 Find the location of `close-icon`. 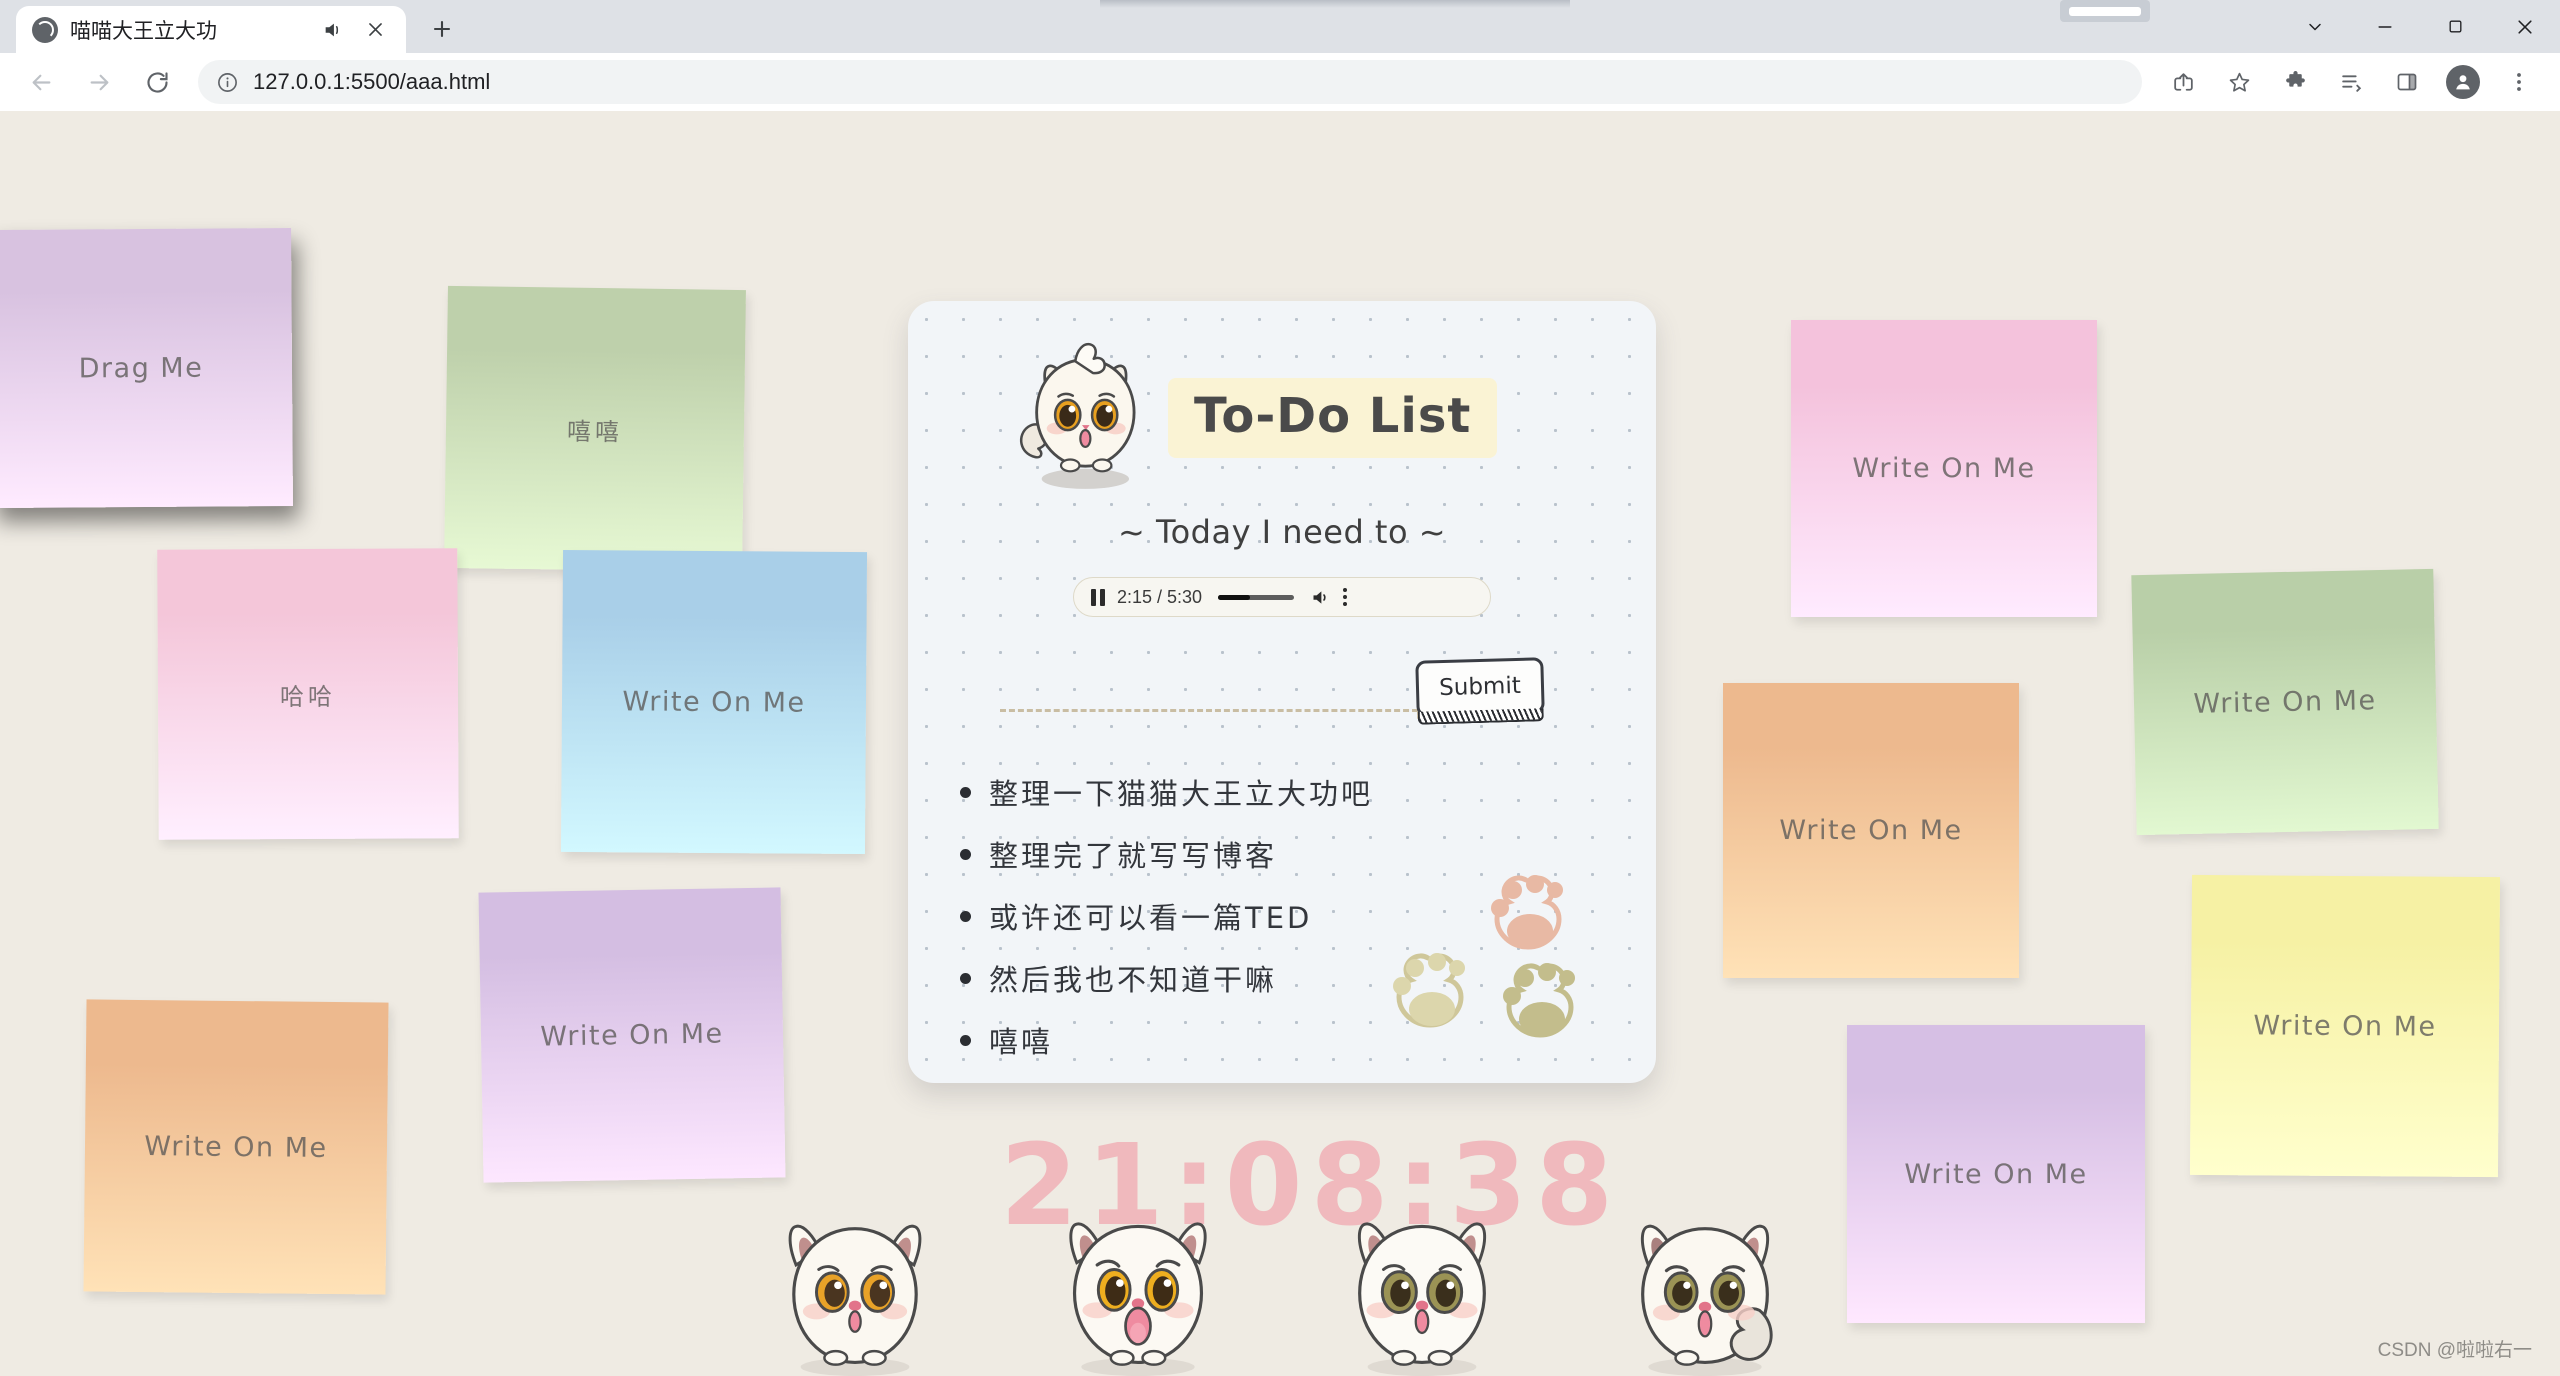

close-icon is located at coordinates (375, 30).